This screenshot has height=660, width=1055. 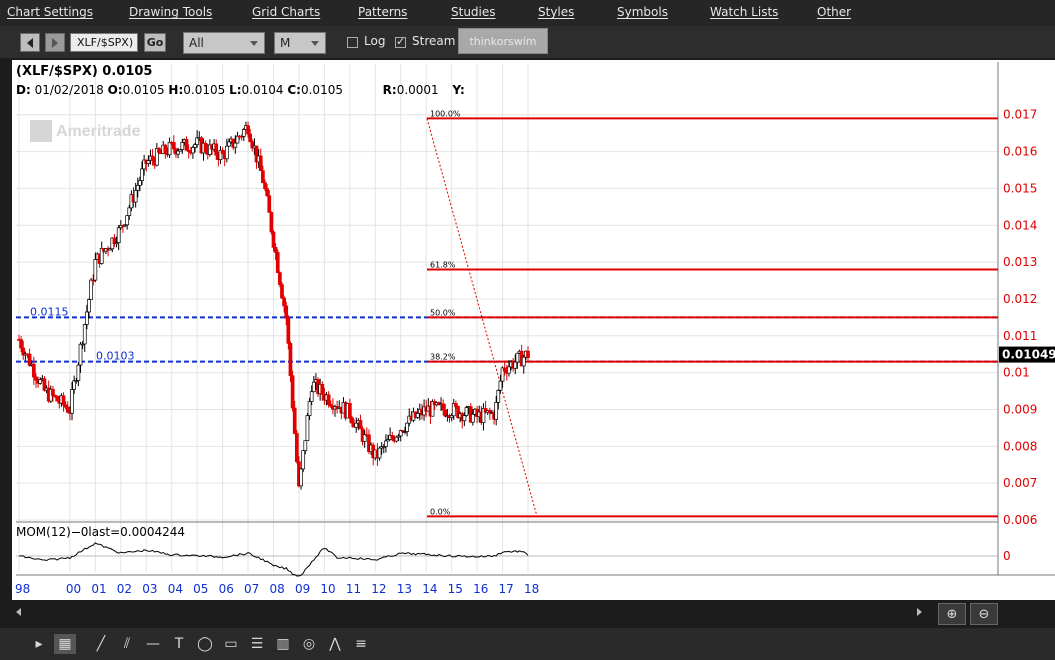 I want to click on zoom-out-icon: ⊖, so click(x=984, y=614).